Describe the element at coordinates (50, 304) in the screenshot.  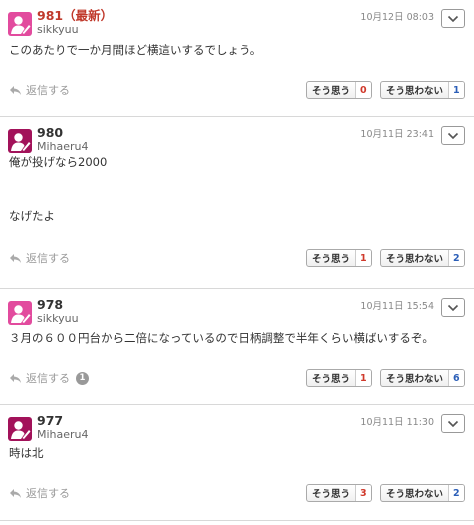
I see `post-number: 978` at that location.